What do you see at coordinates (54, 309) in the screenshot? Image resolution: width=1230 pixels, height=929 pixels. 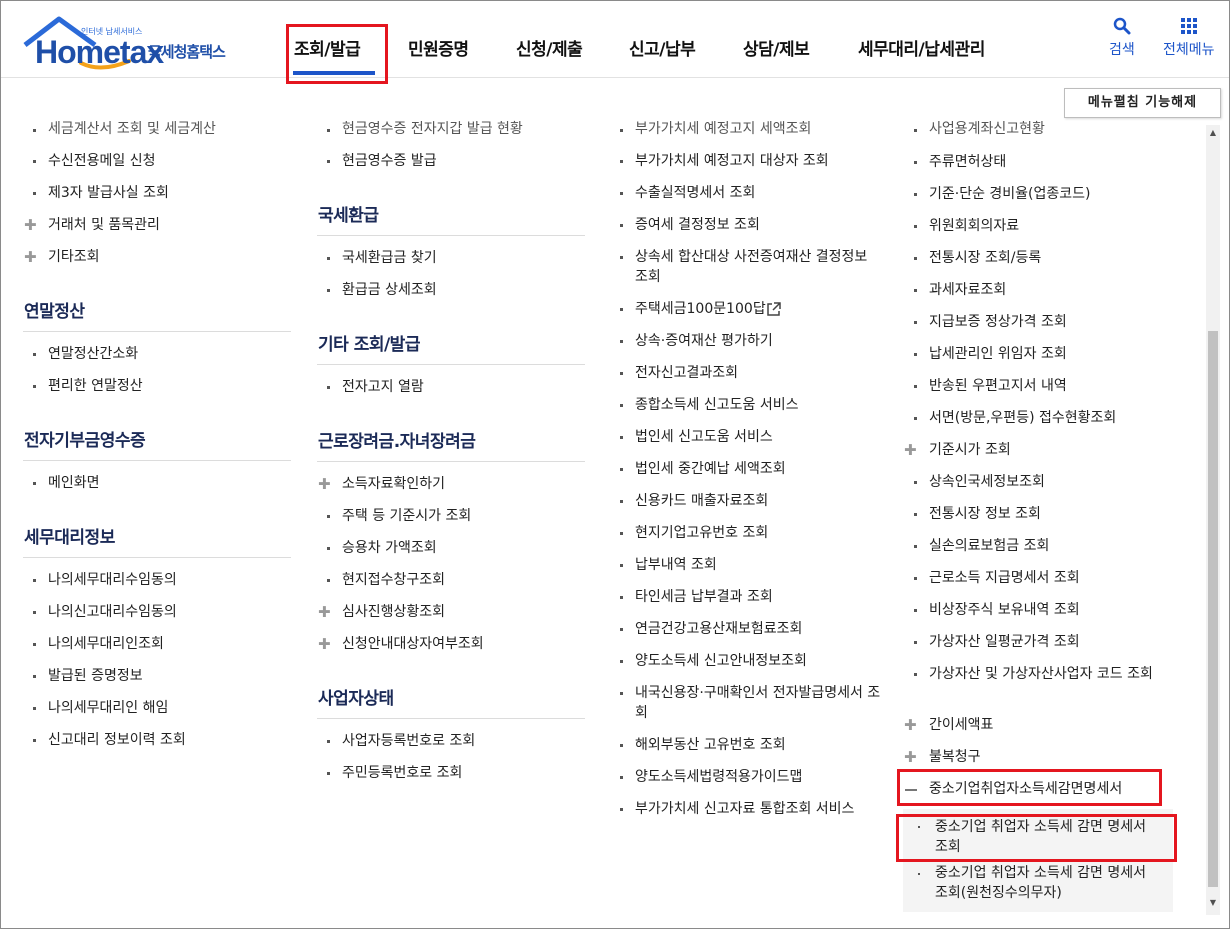 I see `section-title: 연말정산` at bounding box center [54, 309].